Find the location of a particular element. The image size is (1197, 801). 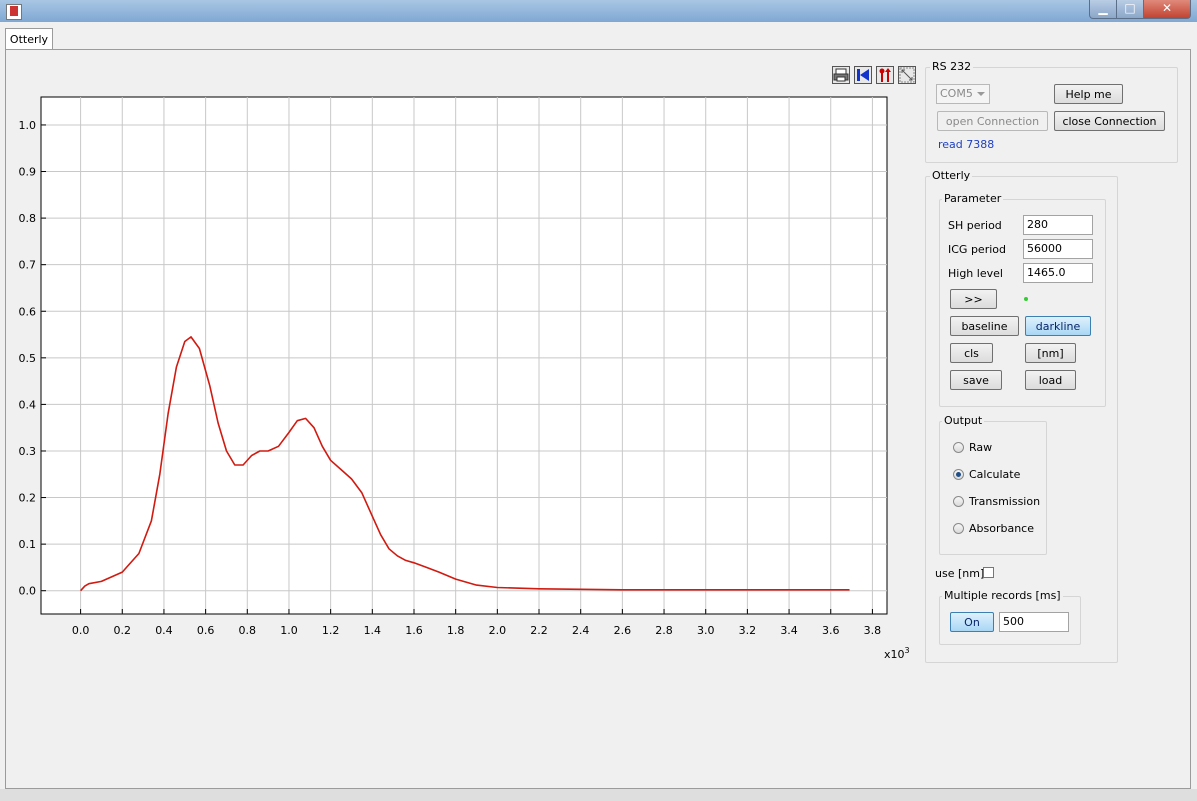

radio-calculate is located at coordinates (958, 474).